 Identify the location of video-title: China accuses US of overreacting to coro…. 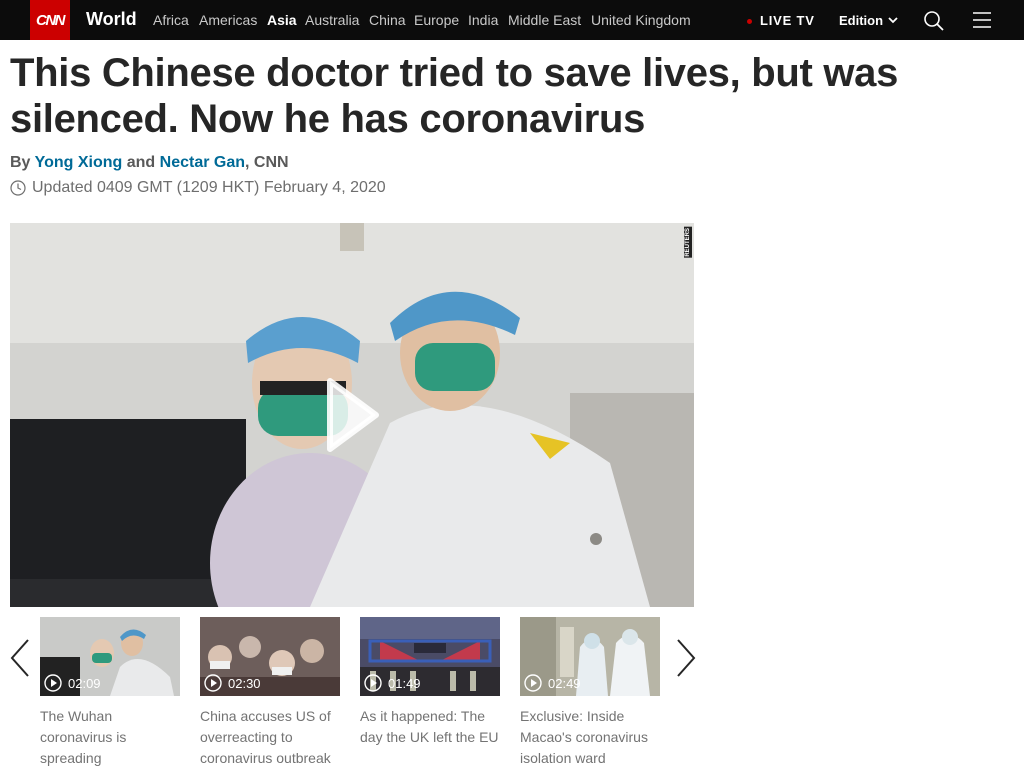
(270, 737).